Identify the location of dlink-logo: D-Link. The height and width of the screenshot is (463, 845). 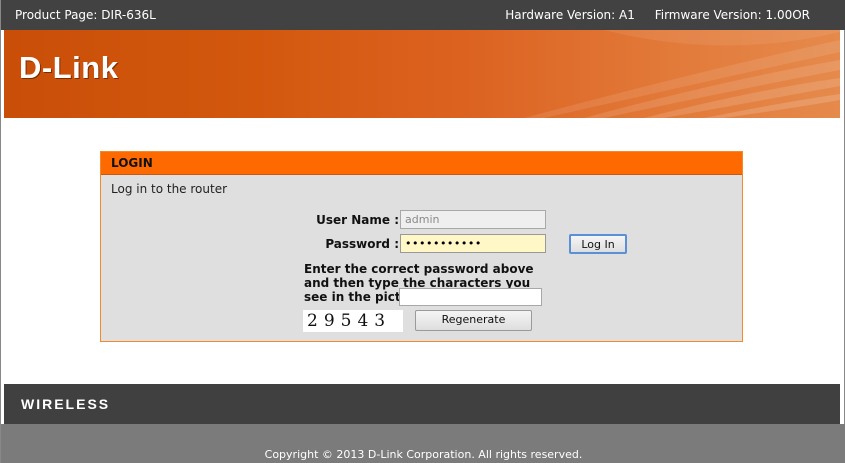
(69, 67).